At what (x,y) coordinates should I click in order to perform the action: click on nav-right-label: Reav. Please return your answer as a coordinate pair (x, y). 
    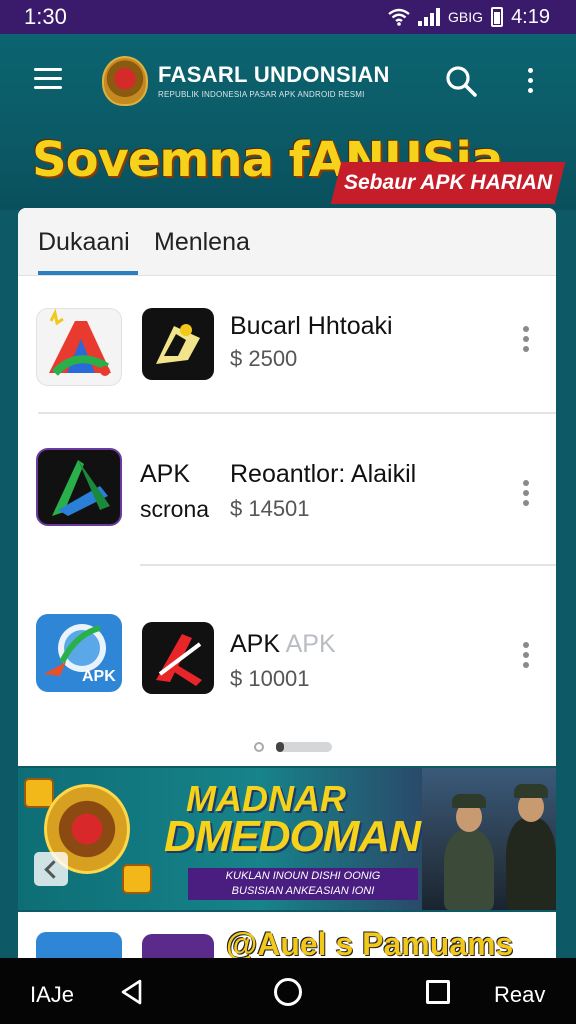
    Looking at the image, I should click on (519, 995).